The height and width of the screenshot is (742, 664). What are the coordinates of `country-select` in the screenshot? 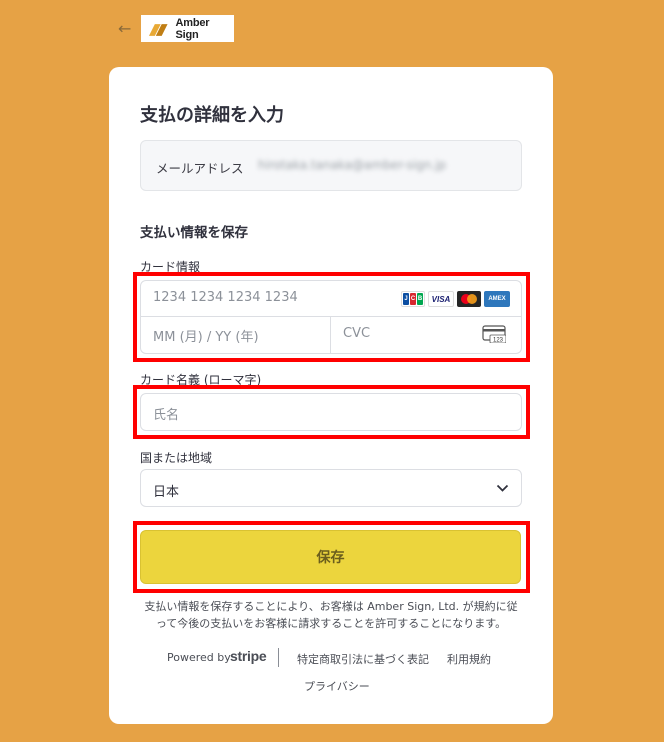 It's located at (331, 488).